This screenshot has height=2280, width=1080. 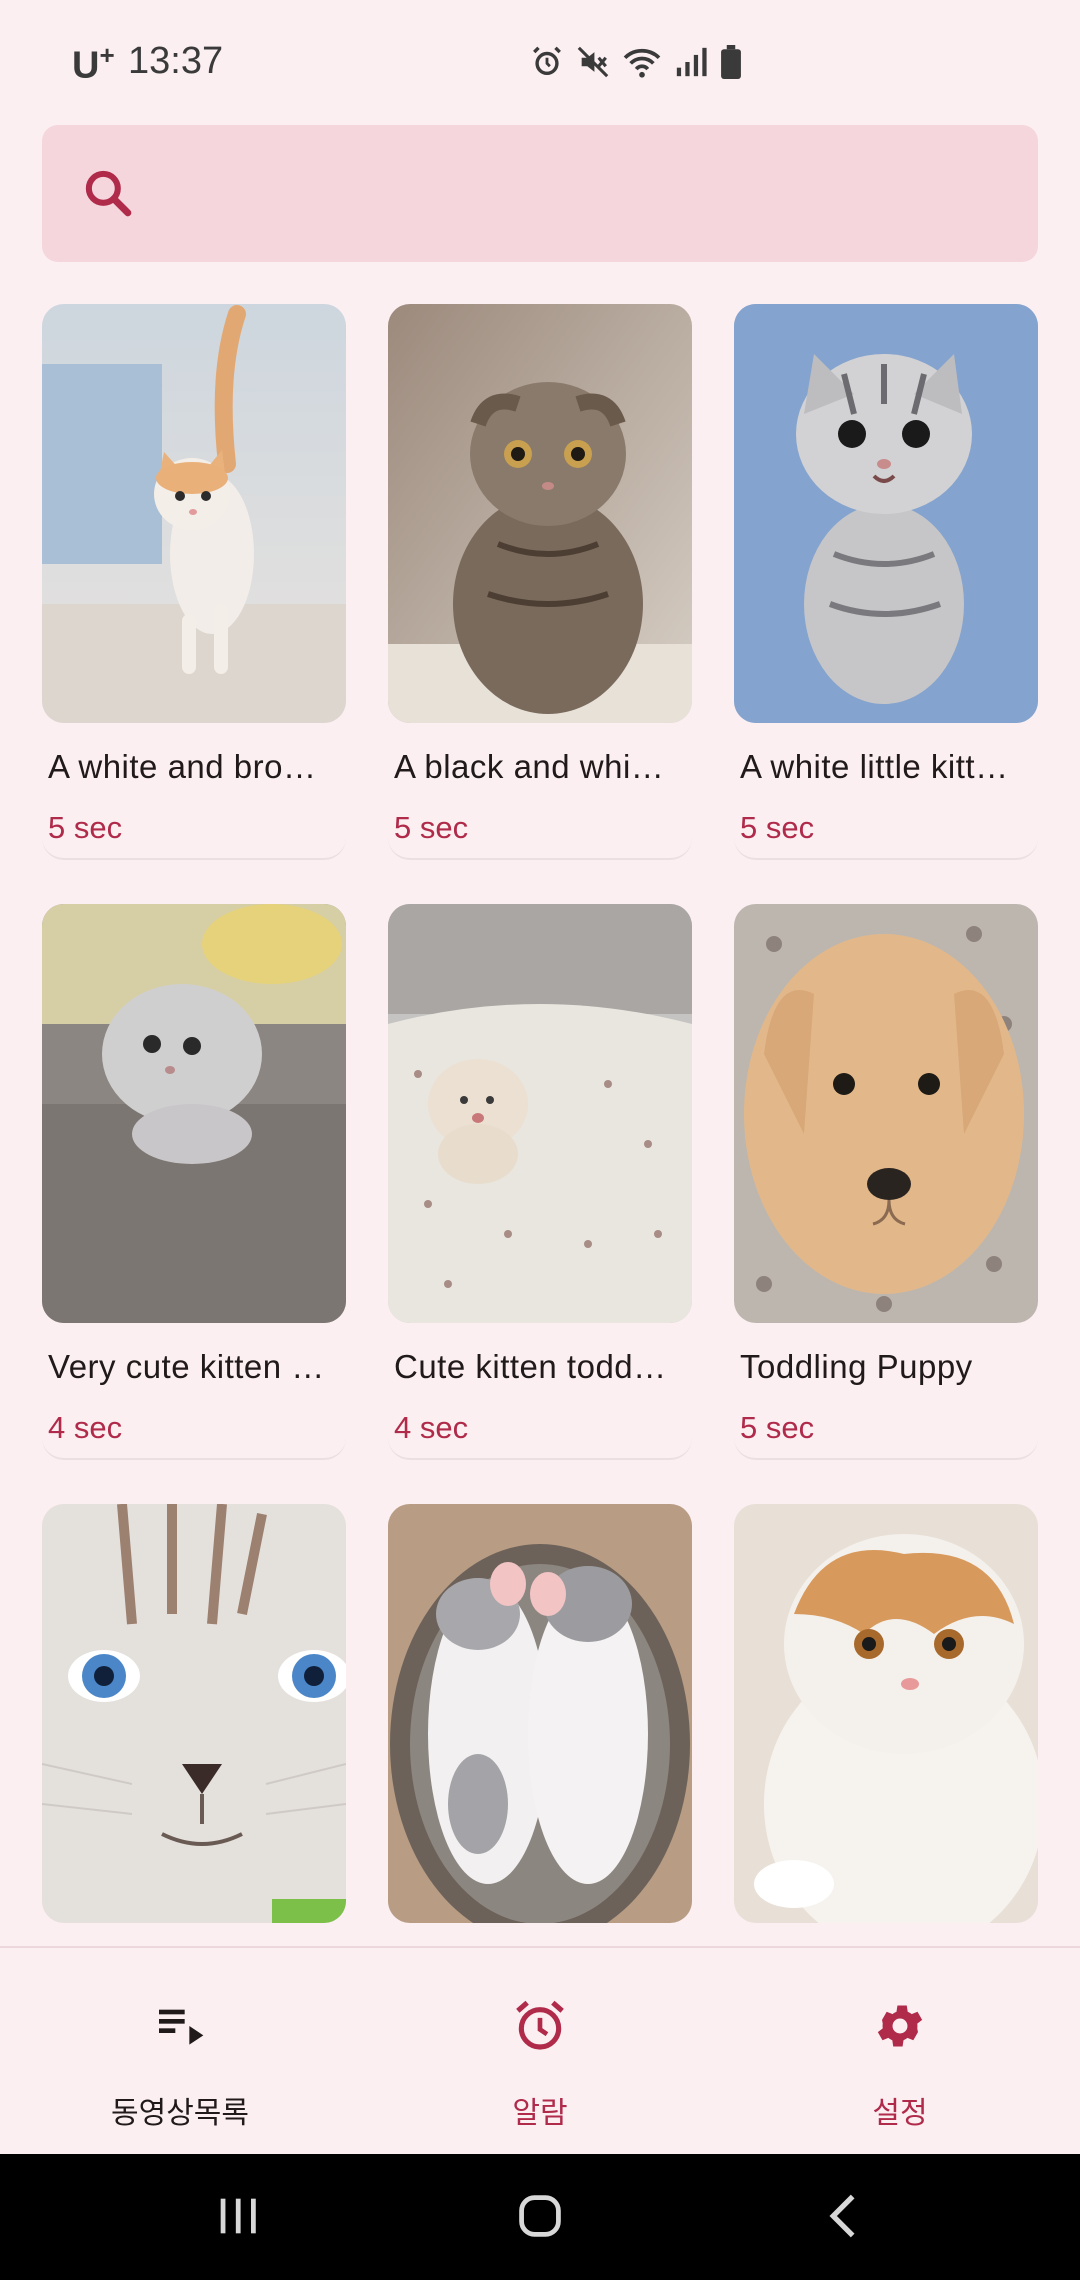 What do you see at coordinates (540, 2113) in the screenshot?
I see `nav-label: 알람` at bounding box center [540, 2113].